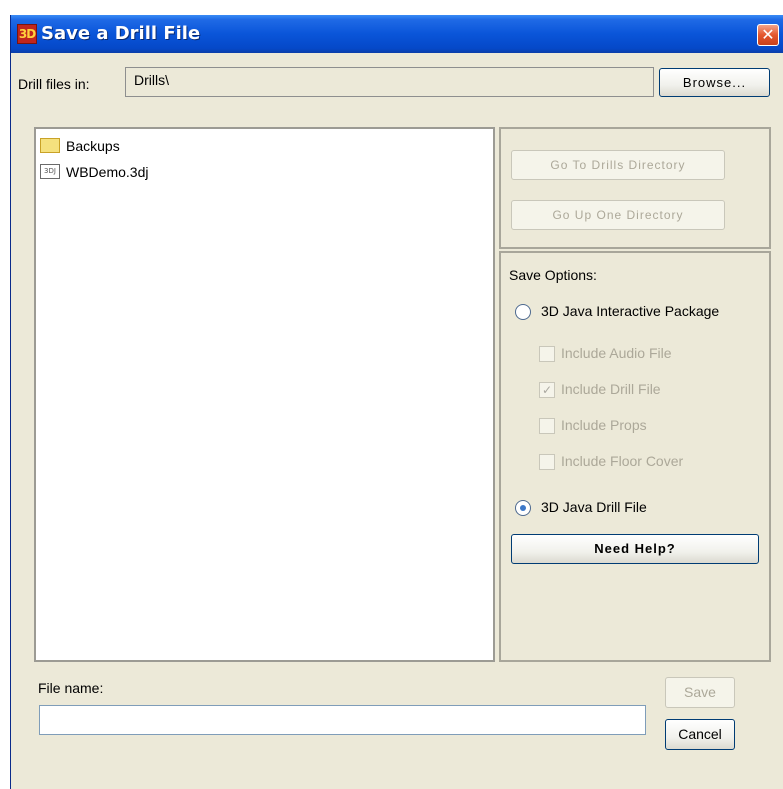 The width and height of the screenshot is (783, 789). I want to click on list-item-label: Backups, so click(93, 146).